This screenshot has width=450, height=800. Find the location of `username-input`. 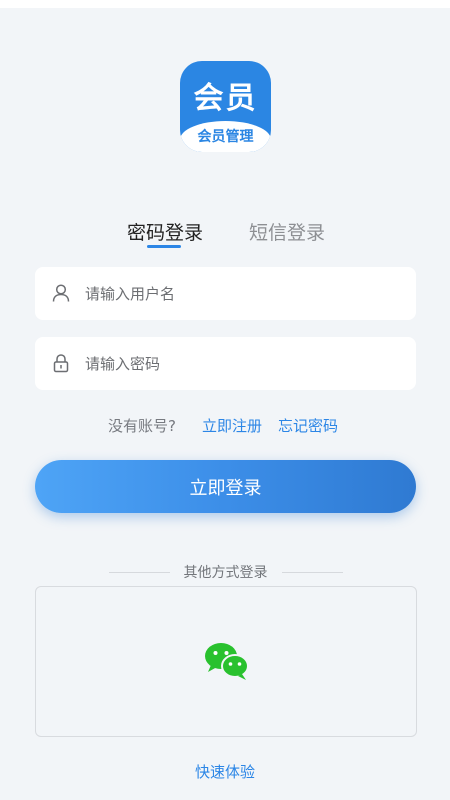

username-input is located at coordinates (242, 293).